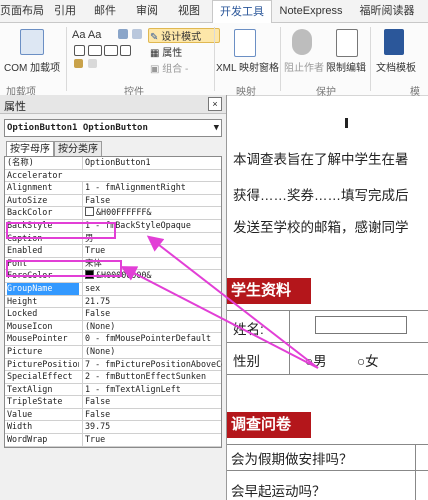 This screenshot has height=500, width=428. I want to click on close-icon: ×, so click(215, 104).